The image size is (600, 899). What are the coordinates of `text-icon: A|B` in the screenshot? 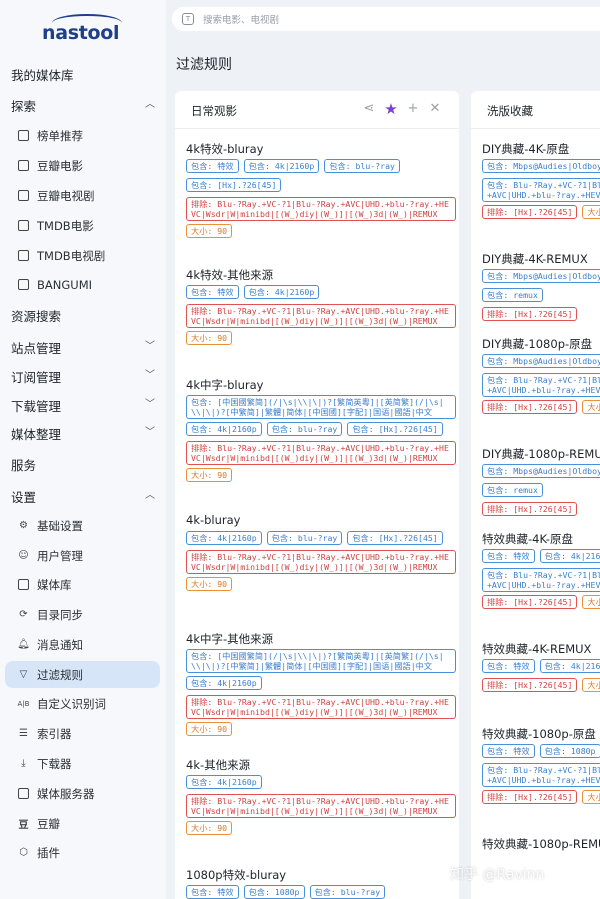 It's located at (23, 703).